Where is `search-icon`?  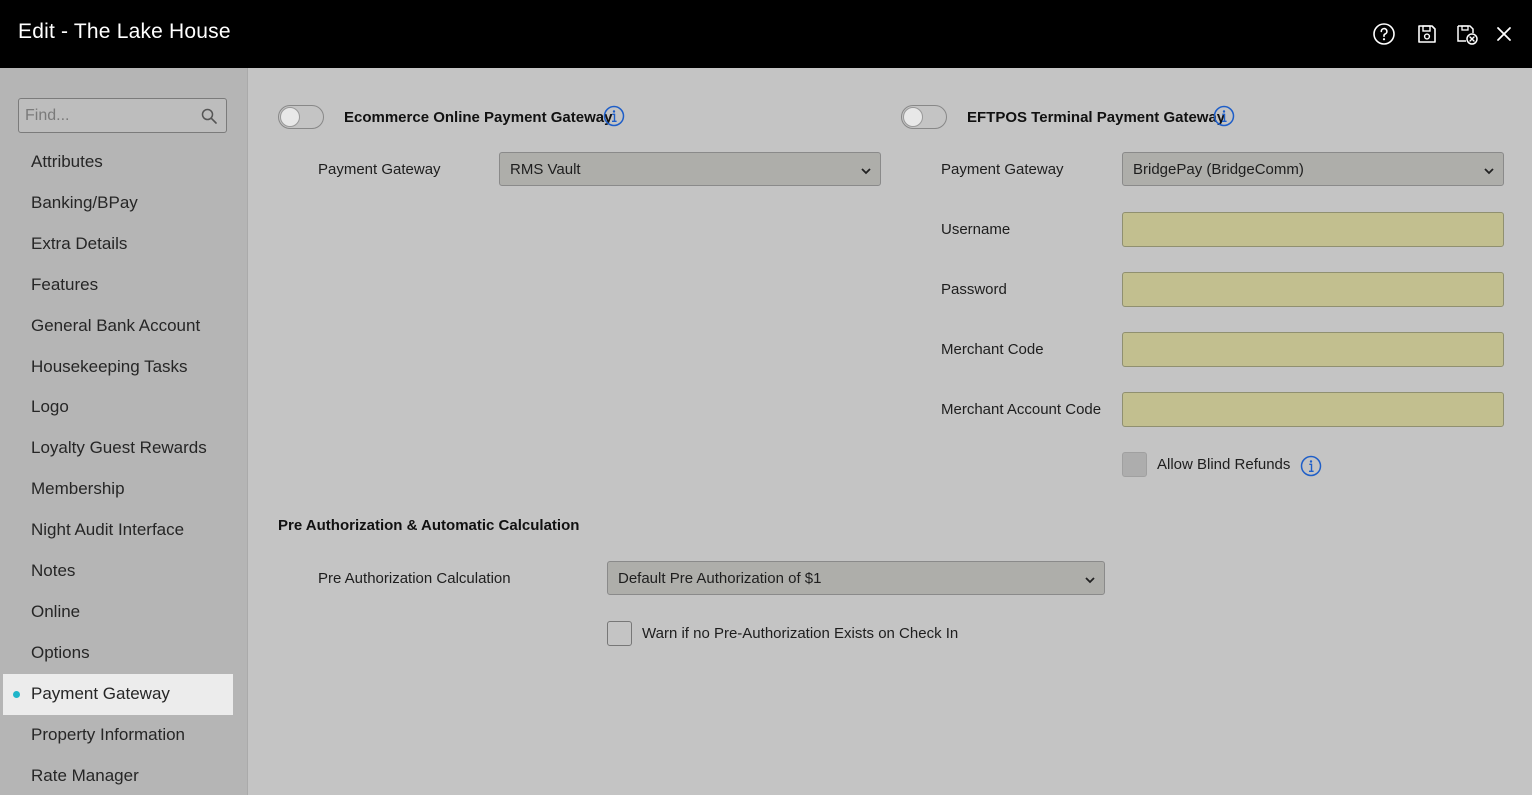 search-icon is located at coordinates (209, 116).